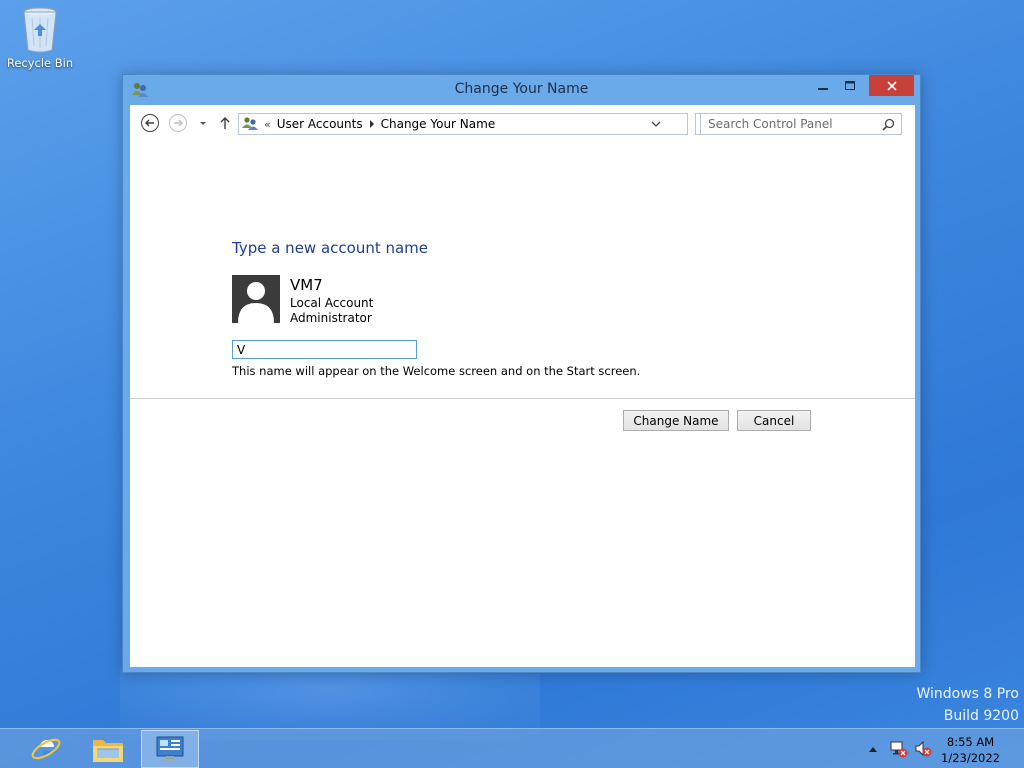 The image size is (1024, 768). What do you see at coordinates (372, 124) in the screenshot?
I see `breadcrumb-separator-icon` at bounding box center [372, 124].